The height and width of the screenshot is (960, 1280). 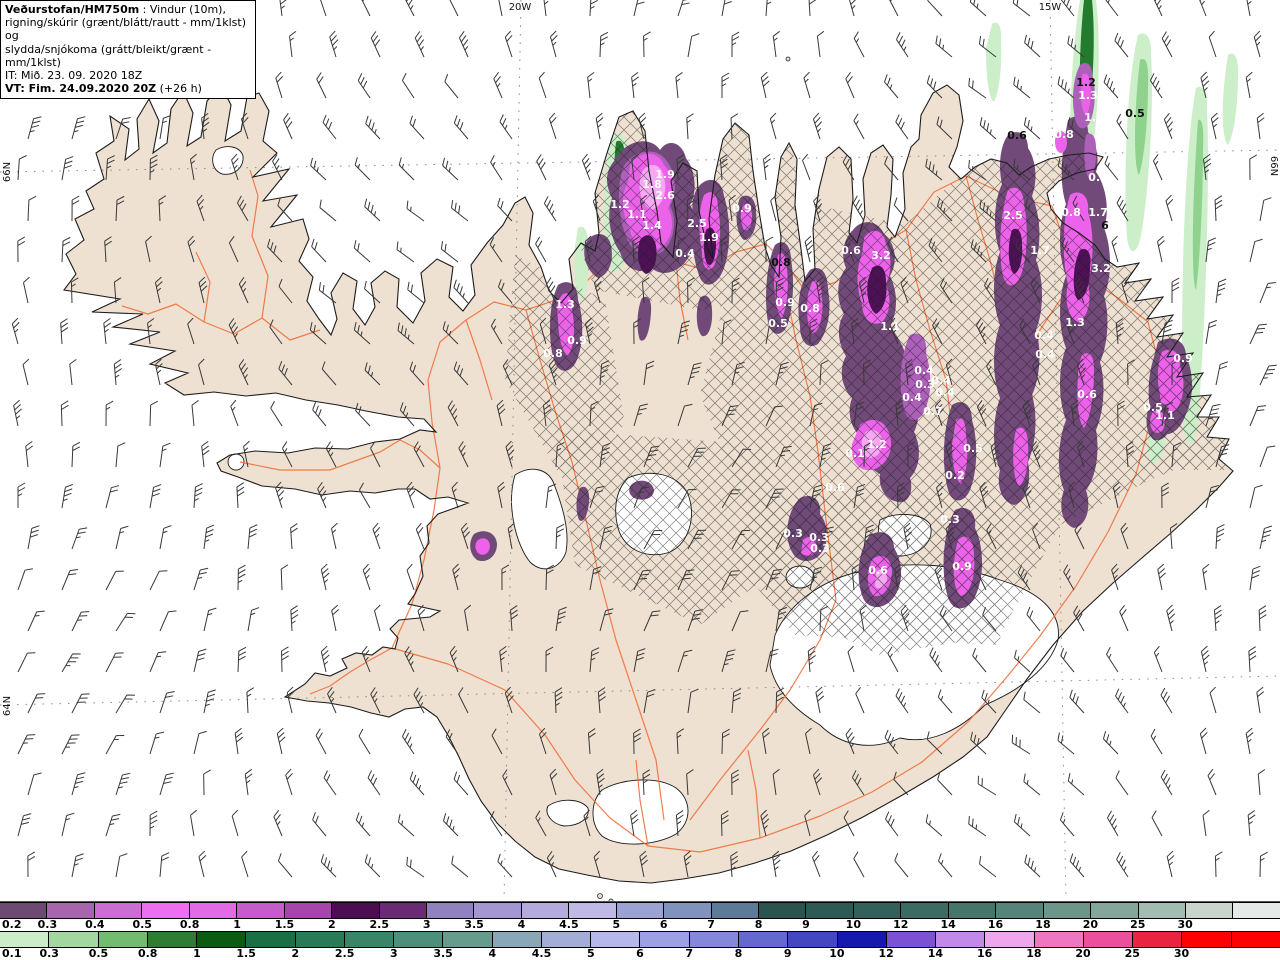 I want to click on colorbar-tick-label: 20, so click(x=1090, y=924).